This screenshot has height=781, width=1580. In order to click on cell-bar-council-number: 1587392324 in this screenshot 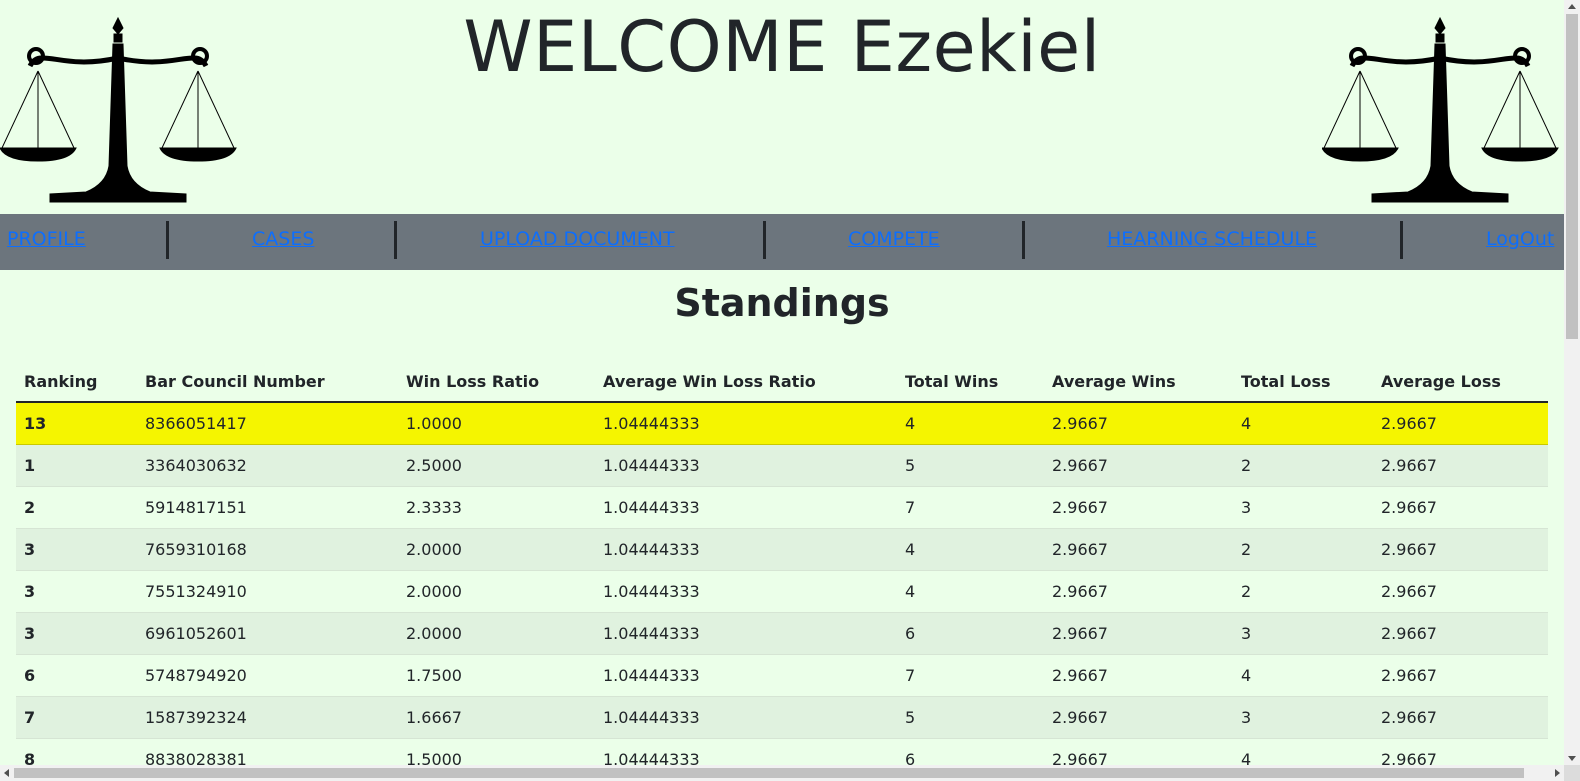, I will do `click(267, 717)`.